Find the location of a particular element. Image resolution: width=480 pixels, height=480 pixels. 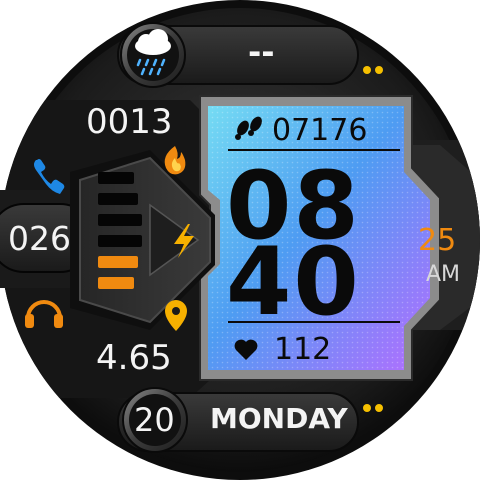

seconds-display: 25 is located at coordinates (437, 240).